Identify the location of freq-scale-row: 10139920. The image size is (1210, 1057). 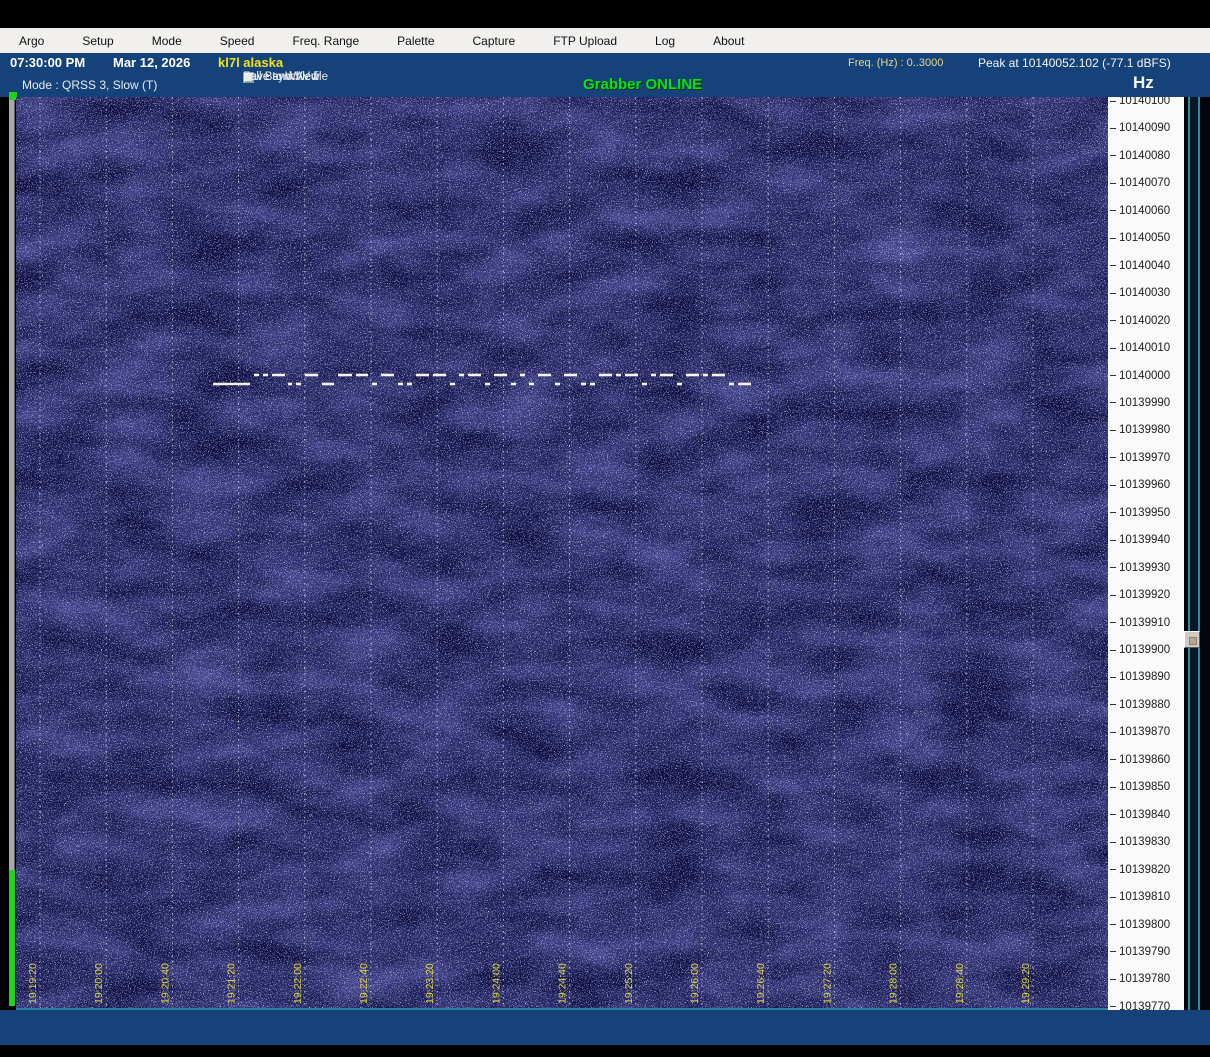
(1139, 595).